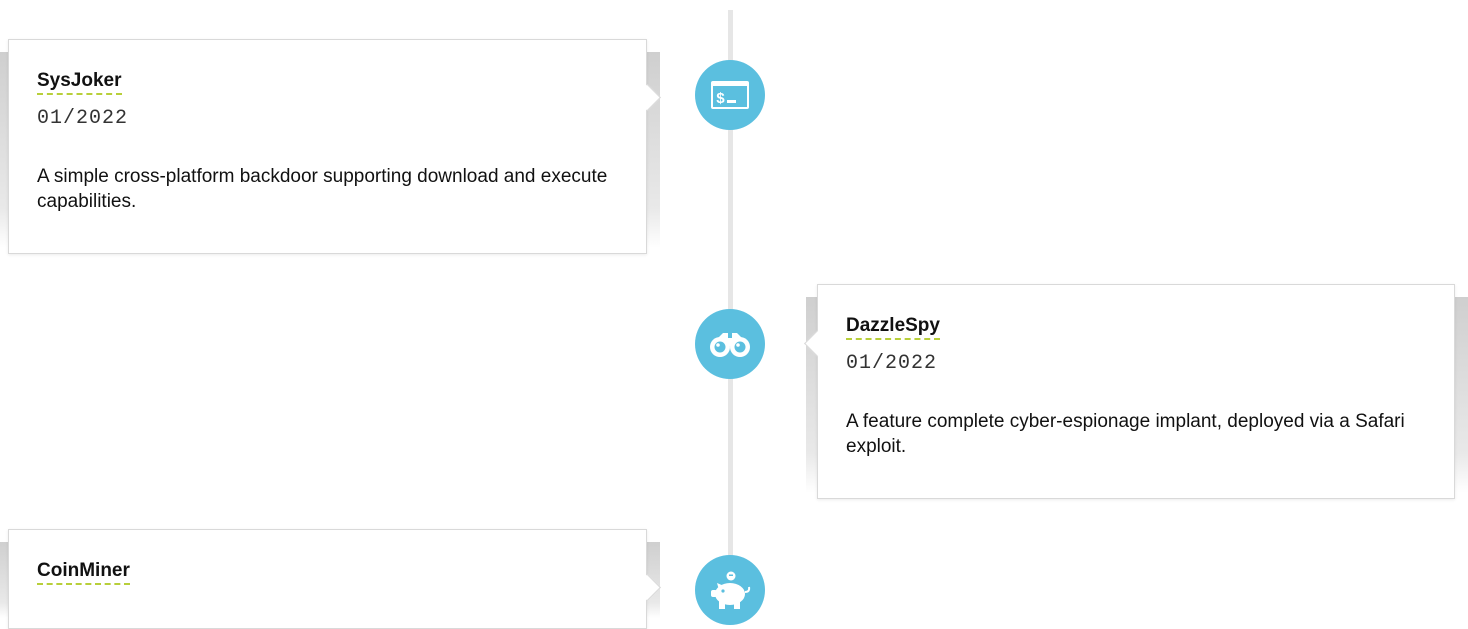 The width and height of the screenshot is (1468, 629). Describe the element at coordinates (327, 579) in the screenshot. I see `timeline-card: CoinMiner` at that location.